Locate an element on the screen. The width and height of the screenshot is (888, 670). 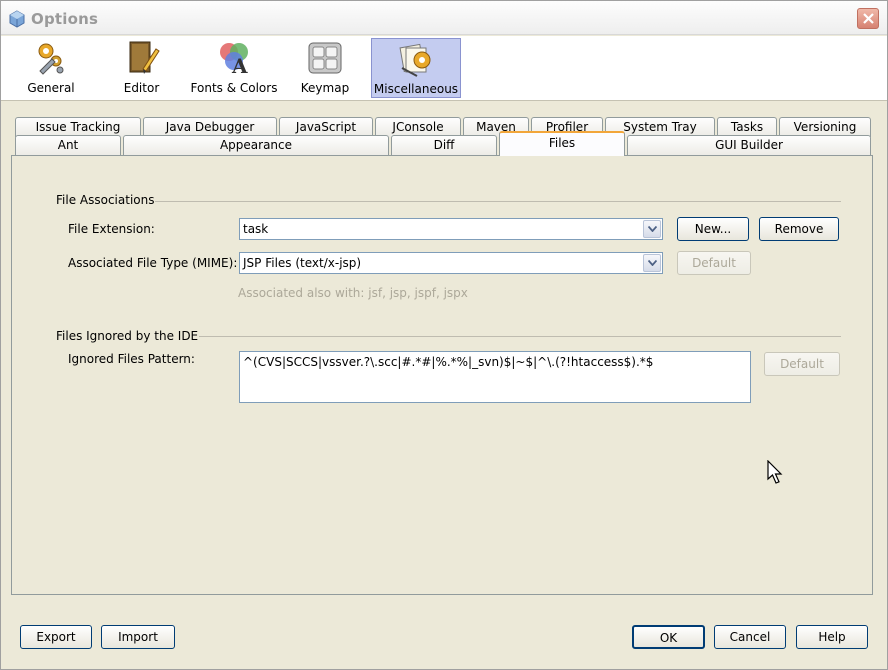
file-extension-combo: task is located at coordinates (451, 229).